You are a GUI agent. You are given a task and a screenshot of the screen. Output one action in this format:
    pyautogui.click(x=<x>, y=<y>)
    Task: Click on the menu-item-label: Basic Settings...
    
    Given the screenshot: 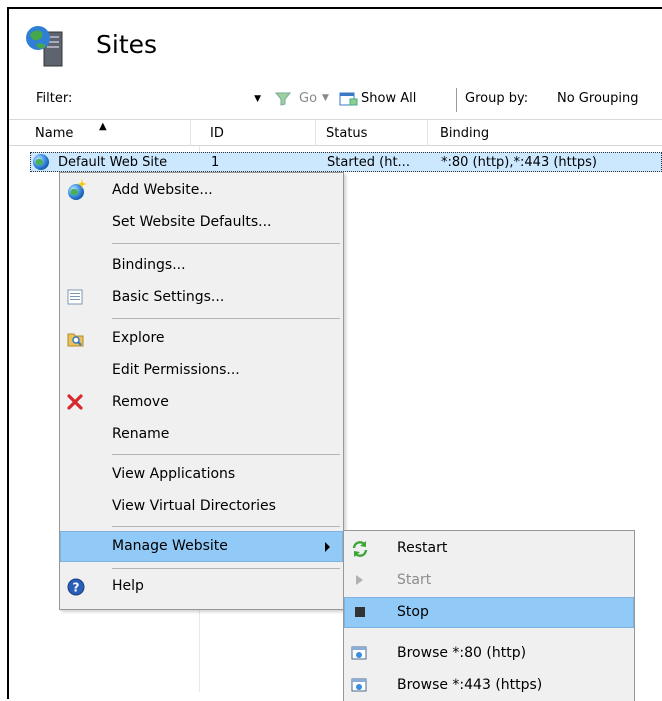 What is the action you would take?
    pyautogui.click(x=168, y=297)
    